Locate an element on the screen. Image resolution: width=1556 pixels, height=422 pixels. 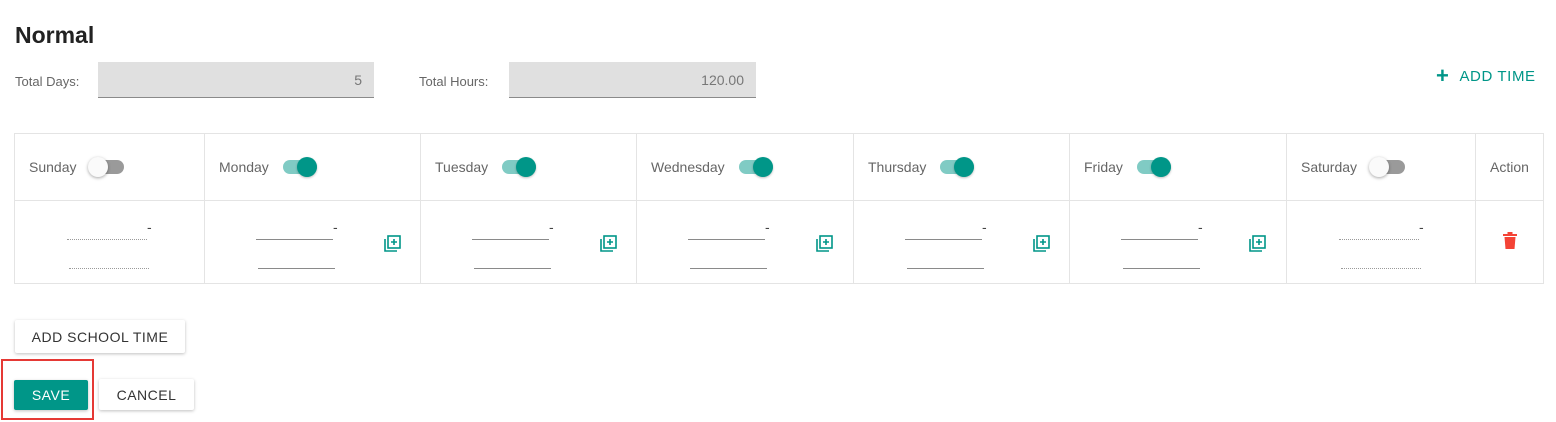
day-label: Wednesday is located at coordinates (688, 167).